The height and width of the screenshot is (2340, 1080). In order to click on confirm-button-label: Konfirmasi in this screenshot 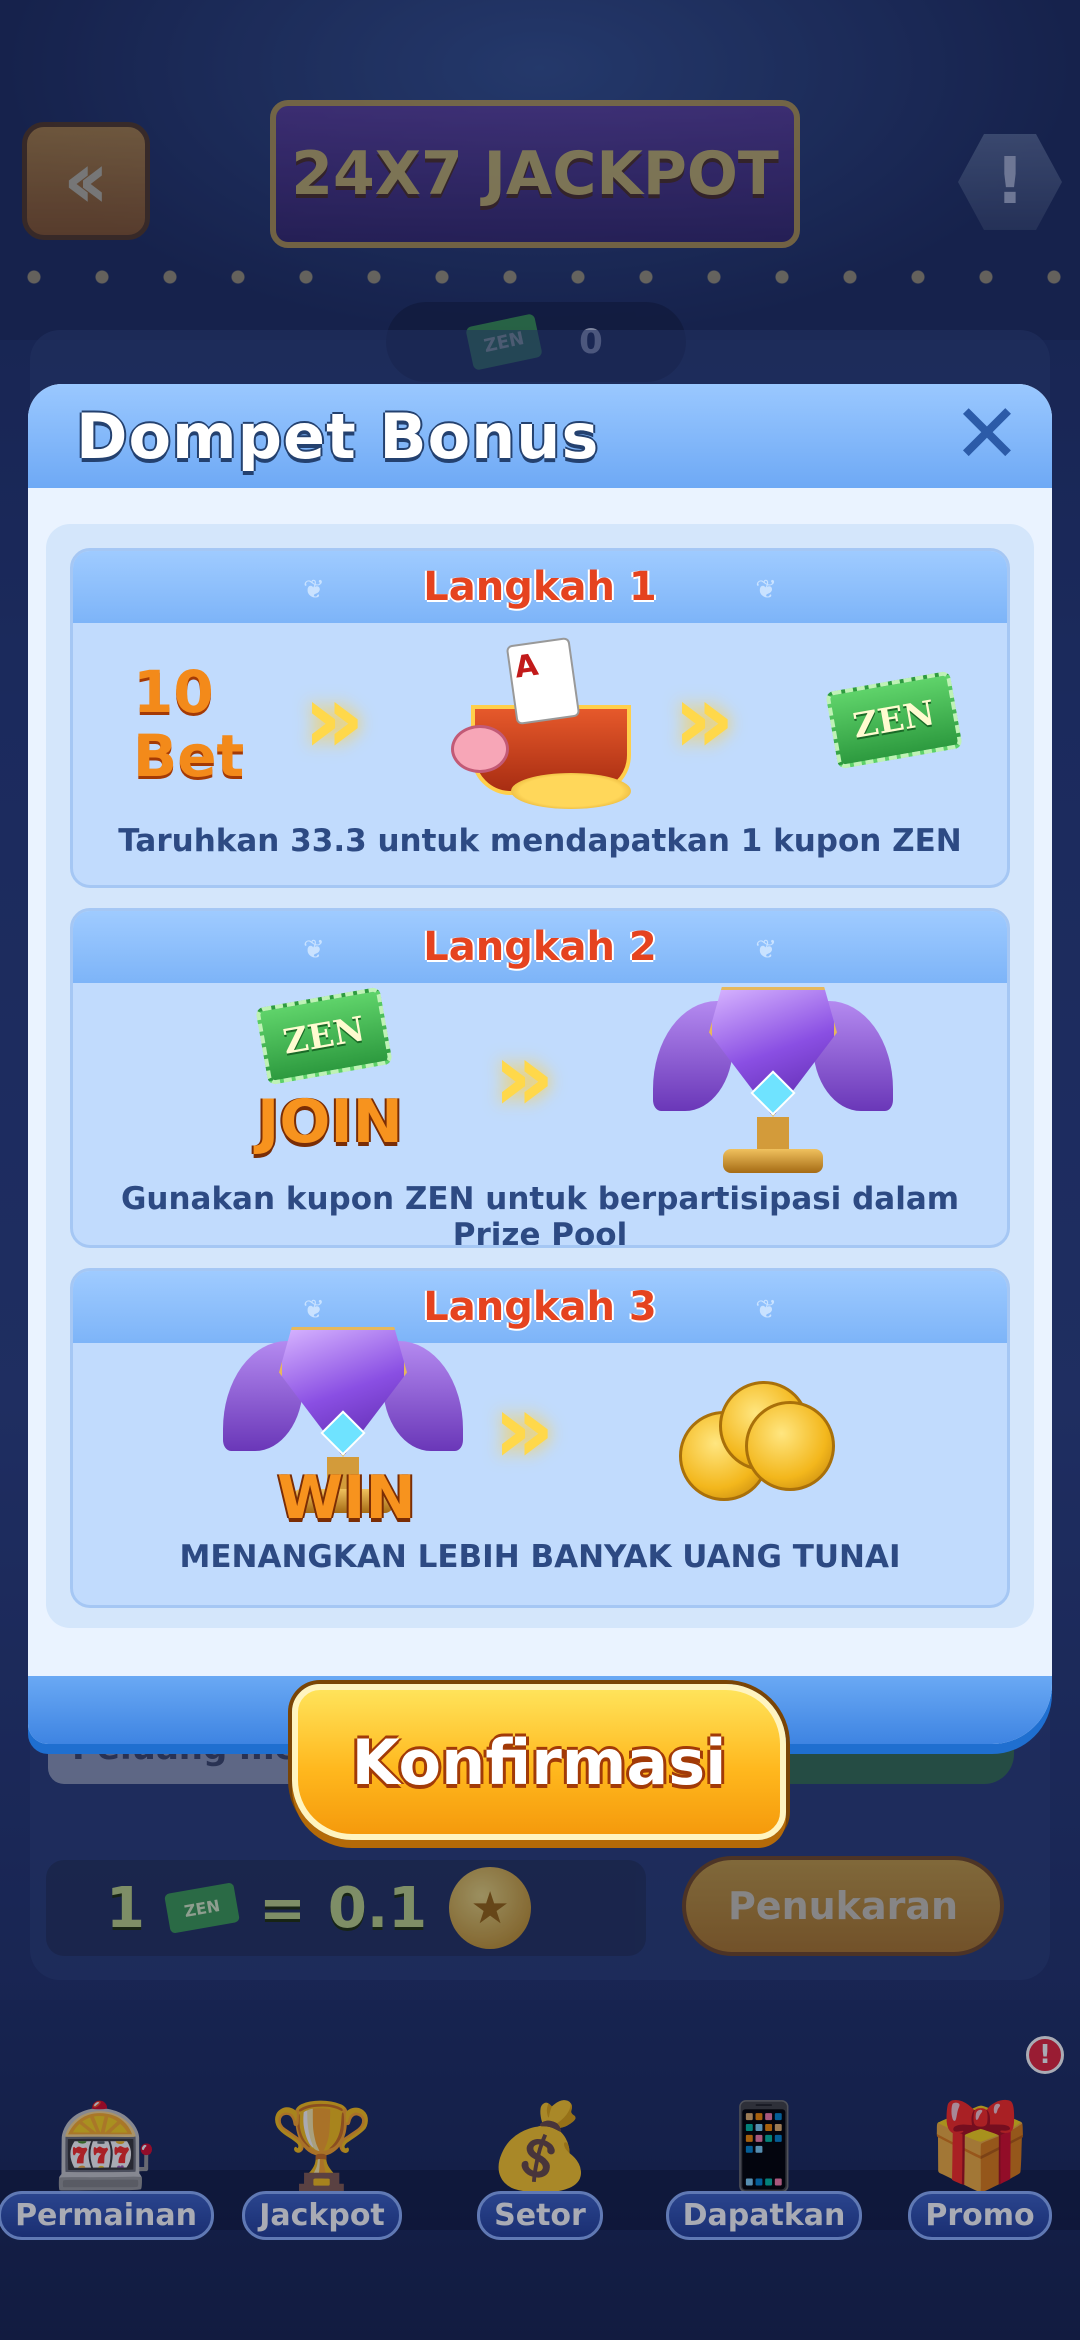, I will do `click(539, 1762)`.